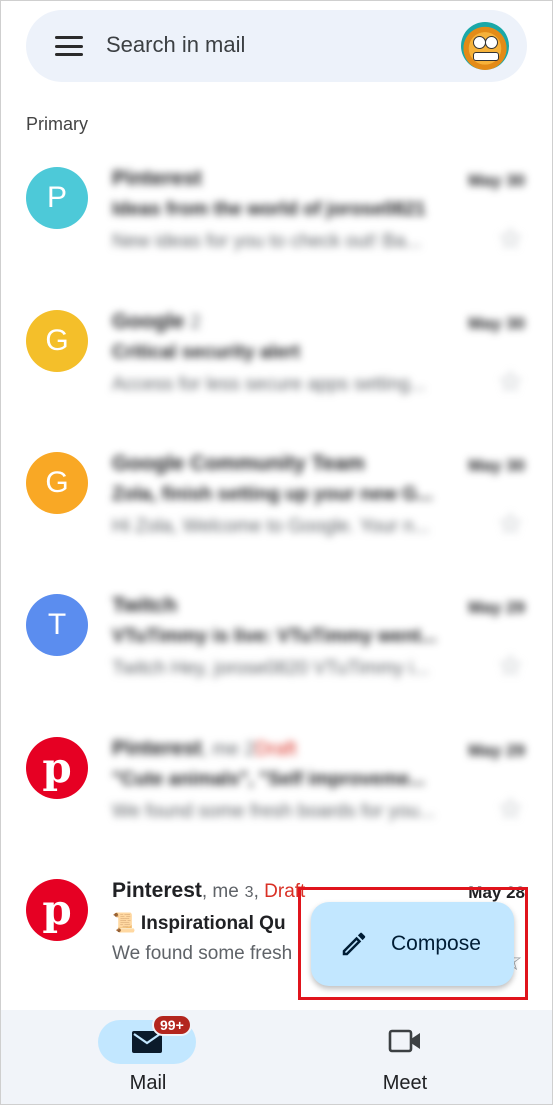 The image size is (553, 1105). Describe the element at coordinates (238, 463) in the screenshot. I see `sender-name: Google Community Team` at that location.